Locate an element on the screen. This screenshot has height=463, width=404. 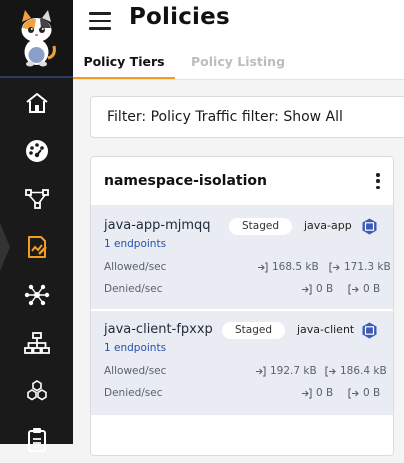
allowed-out-stat: 186.4 kB is located at coordinates (356, 371).